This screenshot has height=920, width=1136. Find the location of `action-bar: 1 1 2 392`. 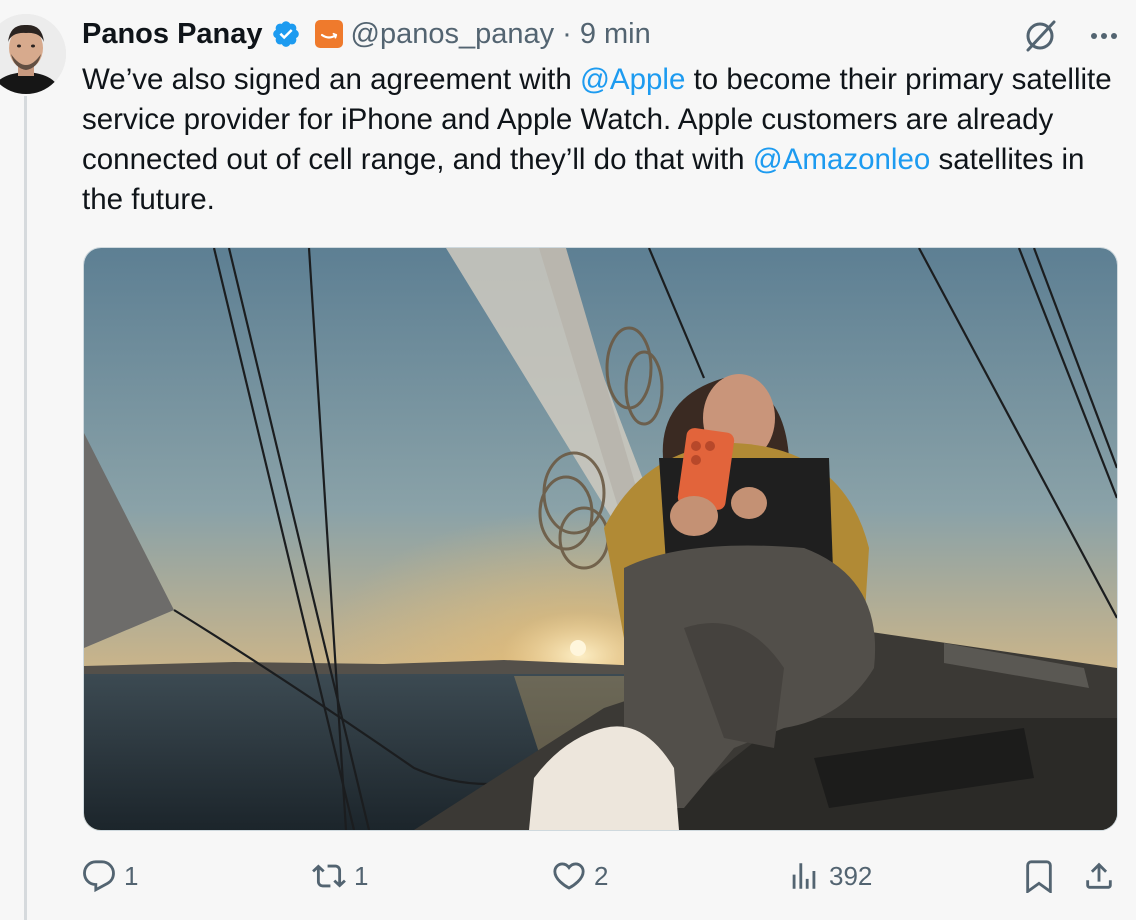

action-bar: 1 1 2 392 is located at coordinates (602, 876).